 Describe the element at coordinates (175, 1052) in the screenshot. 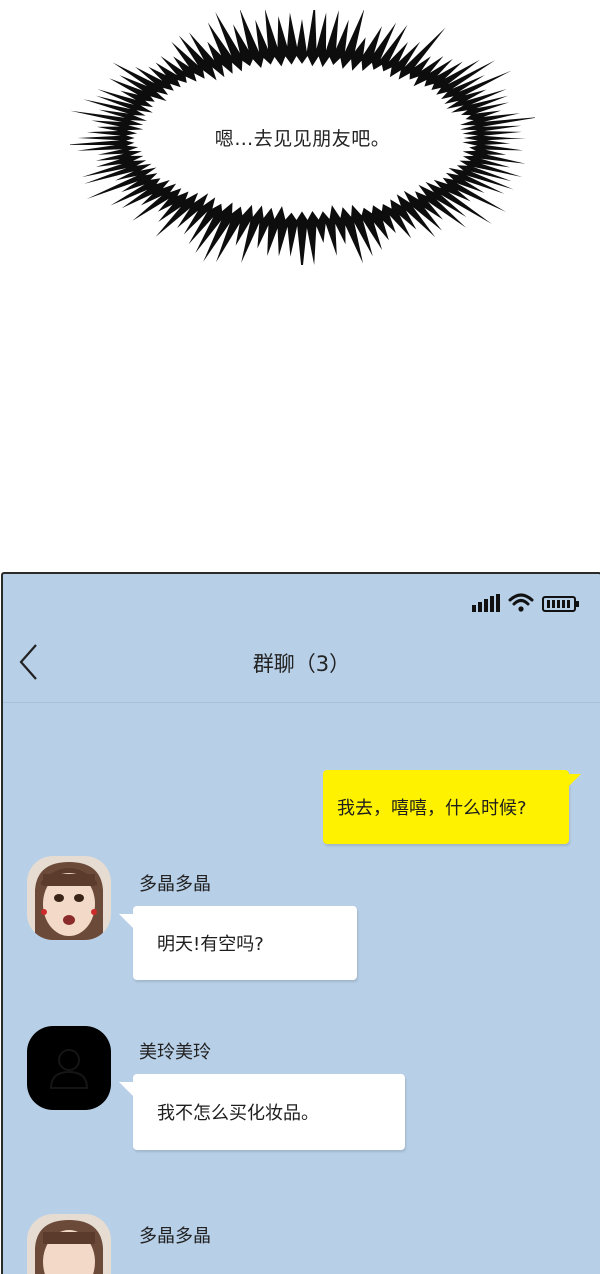

I see `sender-name: 美玲美玲` at that location.